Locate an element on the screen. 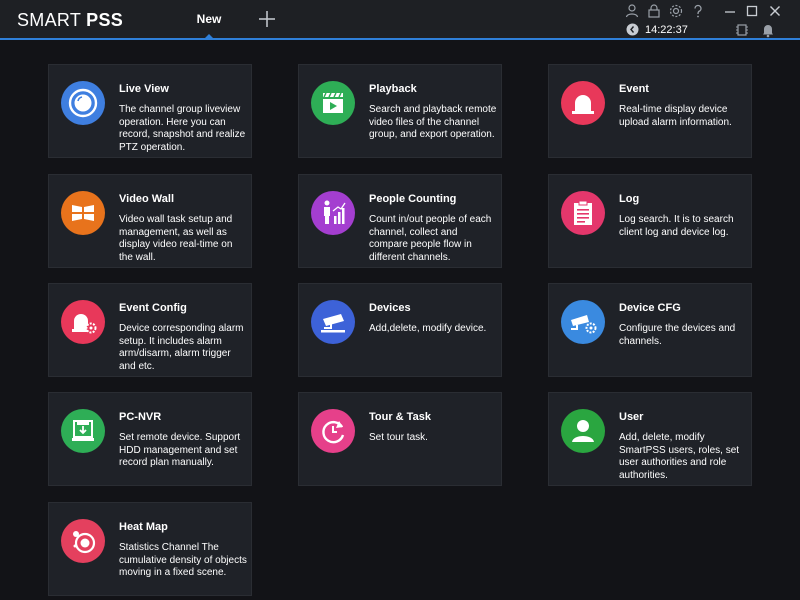  user-icon is located at coordinates (583, 431).